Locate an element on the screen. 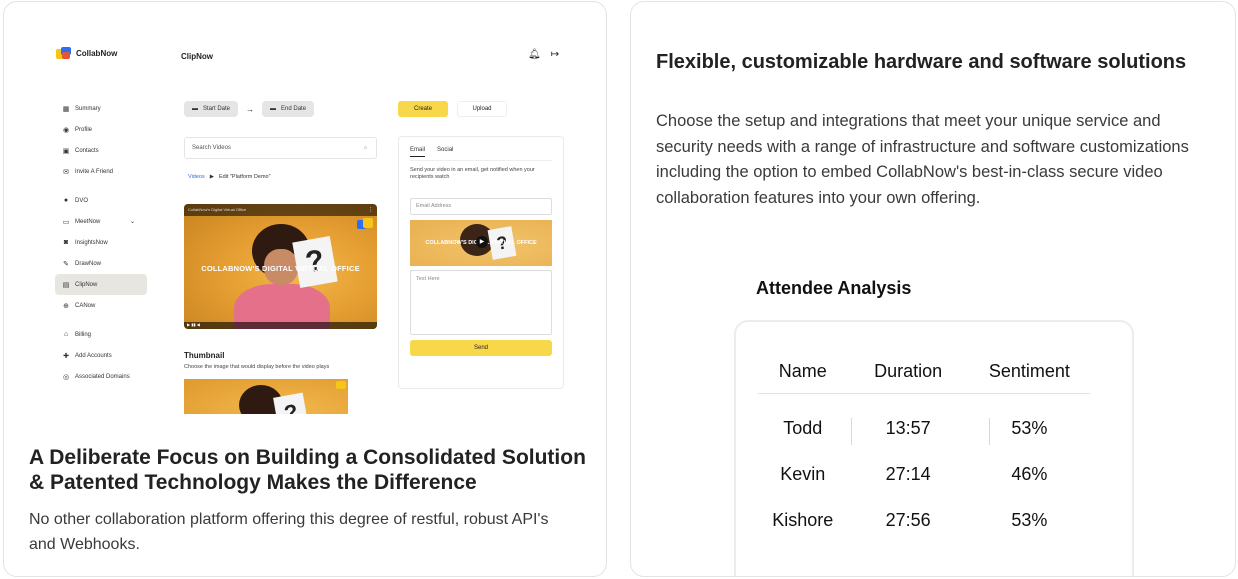 The image size is (1238, 579). search-placeholder: Search Videos is located at coordinates (211, 148).